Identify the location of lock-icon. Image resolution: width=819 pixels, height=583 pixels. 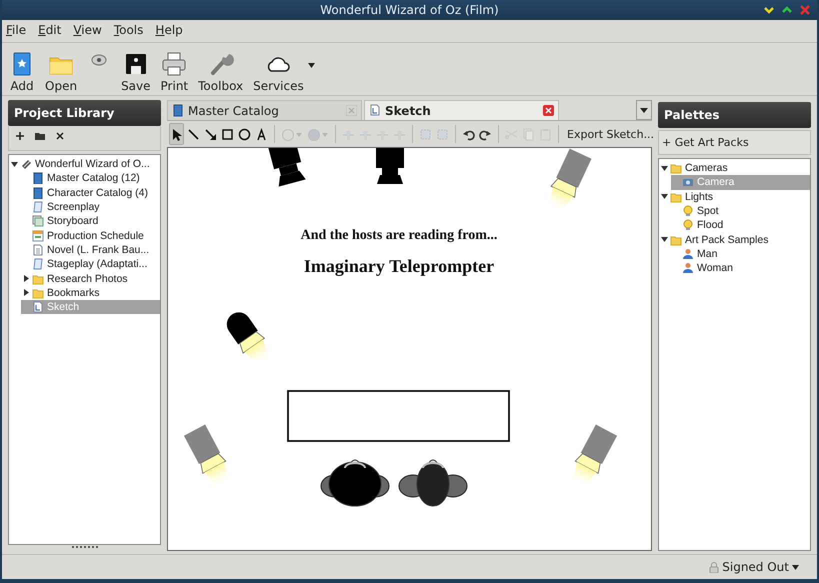
(714, 567).